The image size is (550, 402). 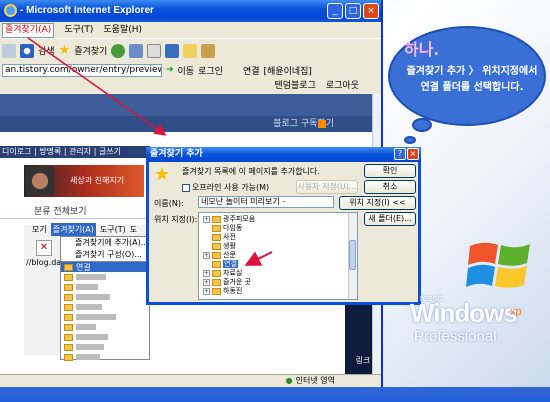 What do you see at coordinates (455, 336) in the screenshot?
I see `edition-text: Professional` at bounding box center [455, 336].